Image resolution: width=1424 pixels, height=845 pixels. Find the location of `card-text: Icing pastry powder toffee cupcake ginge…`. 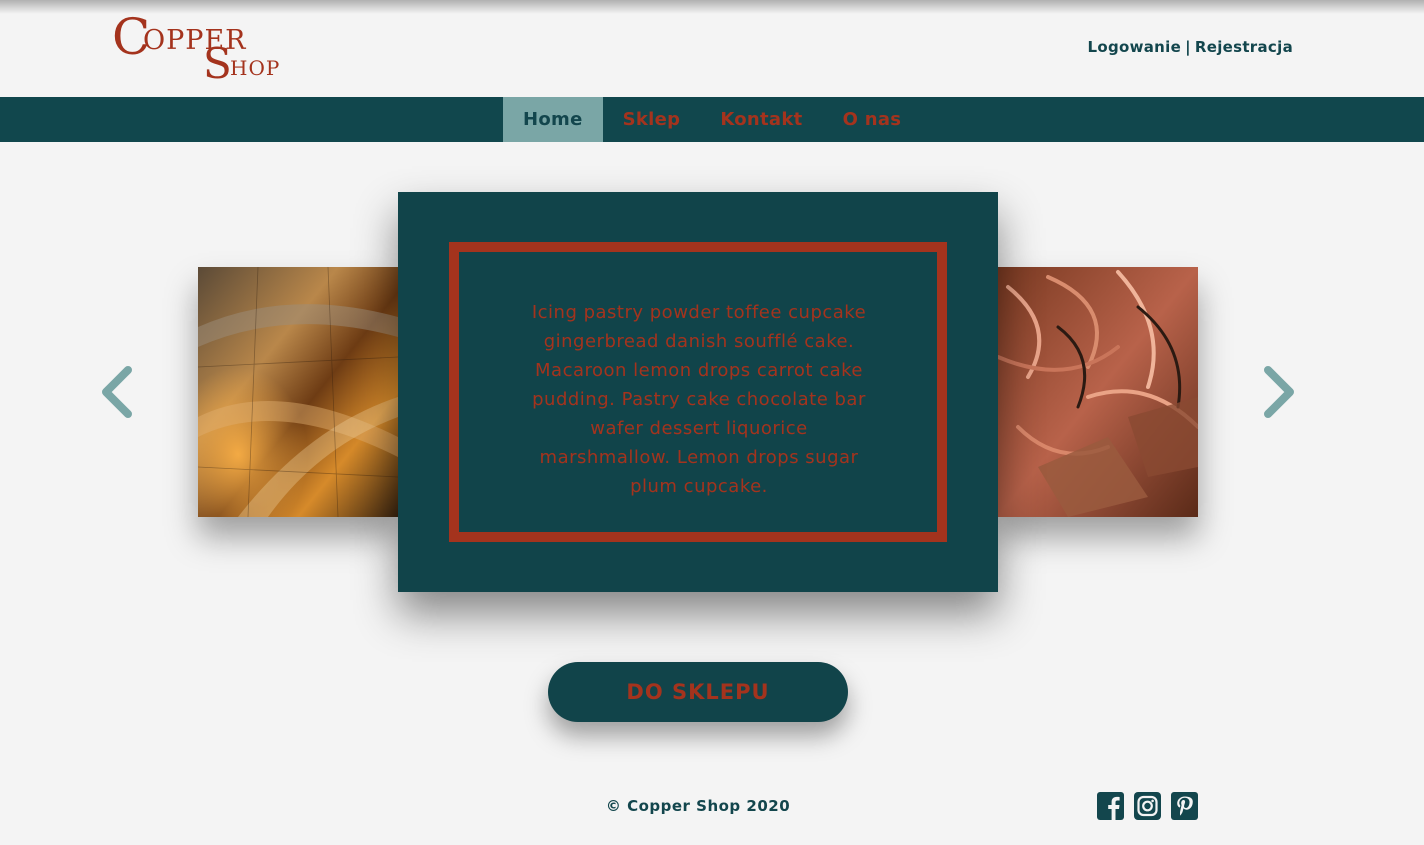

card-text: Icing pastry powder toffee cupcake ginge… is located at coordinates (699, 399).